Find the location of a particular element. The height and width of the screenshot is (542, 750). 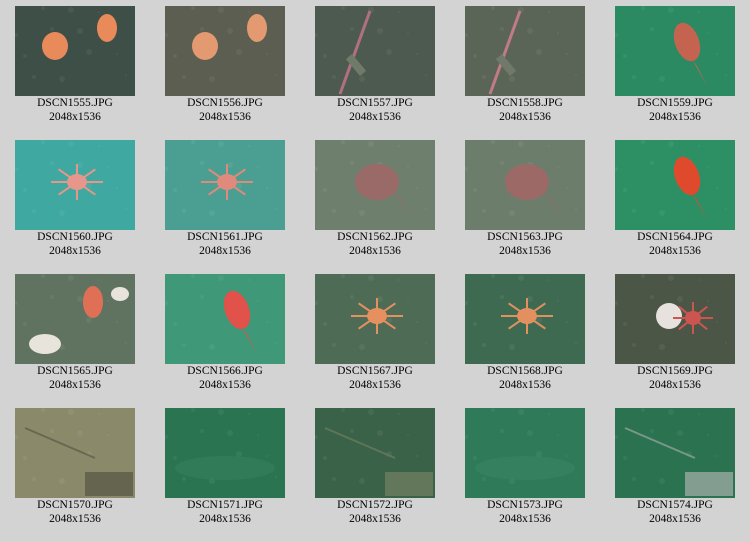

thumbnail-item: DSCN1556.JPG 2048x1536 is located at coordinates (225, 65).